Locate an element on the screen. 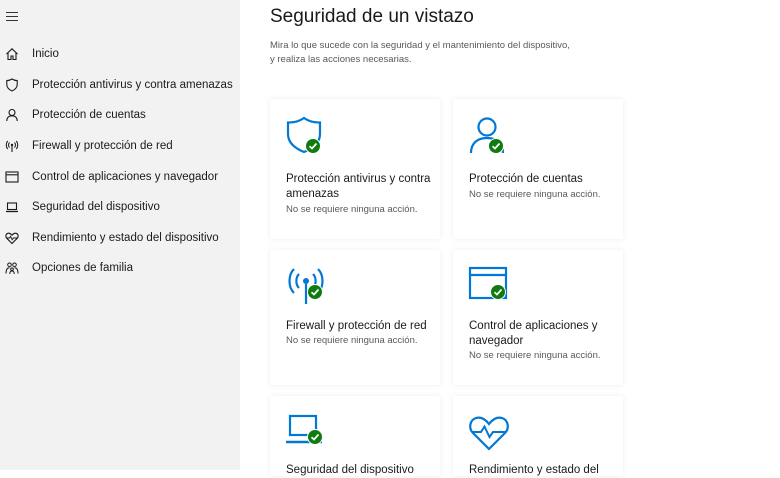  sidebar-item-label: Inicio is located at coordinates (45, 54).